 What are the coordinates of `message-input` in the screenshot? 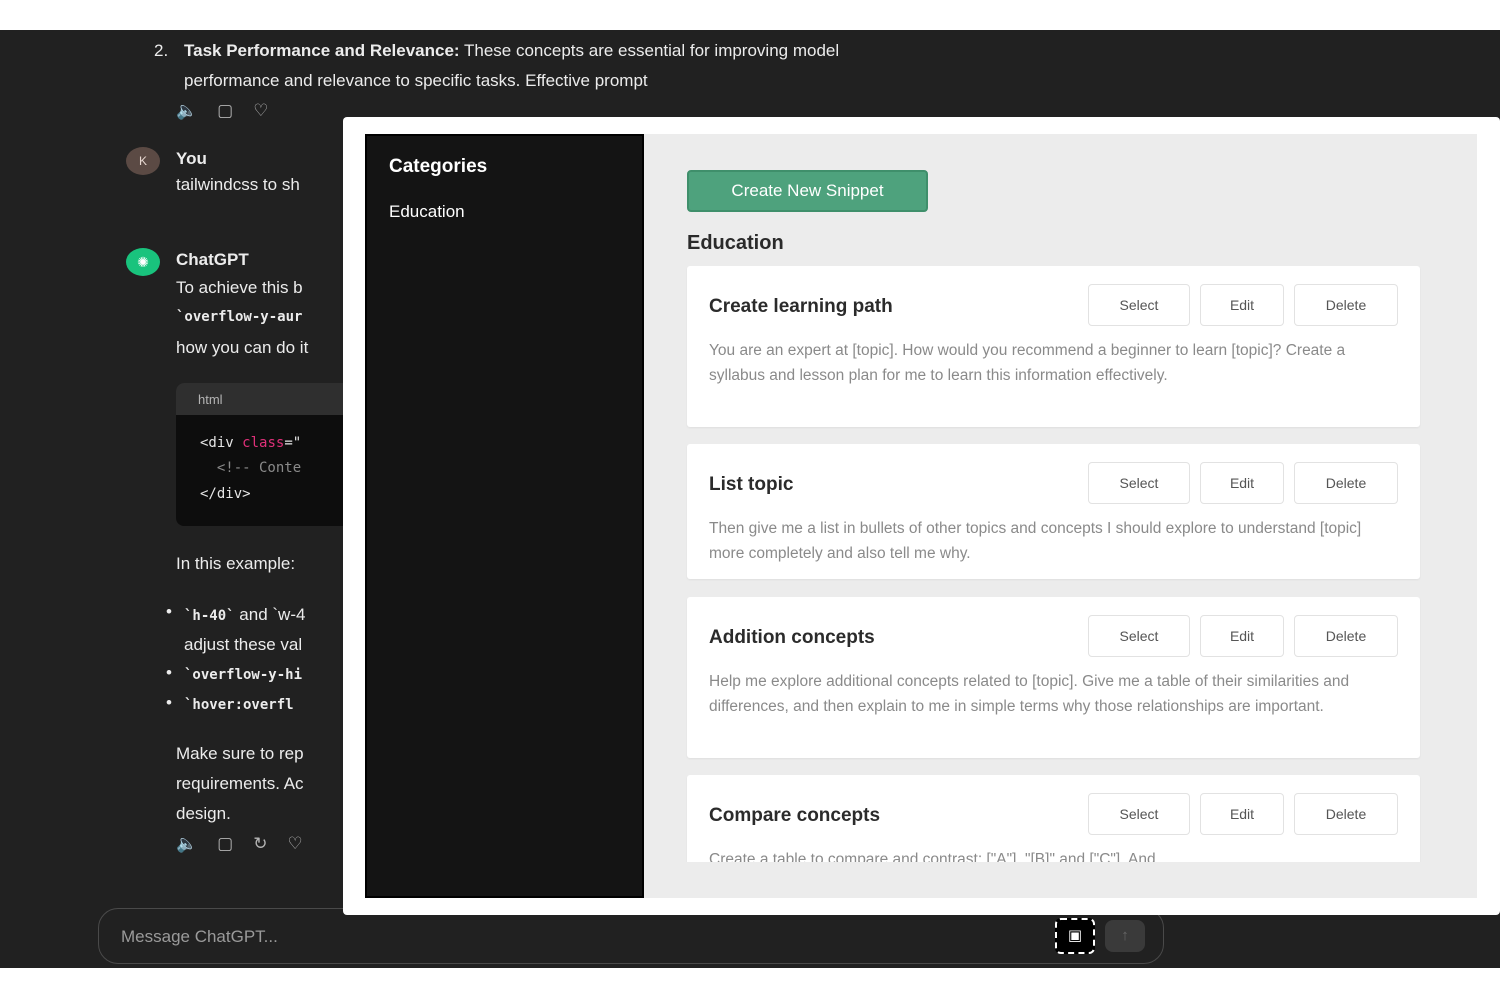 It's located at (571, 937).